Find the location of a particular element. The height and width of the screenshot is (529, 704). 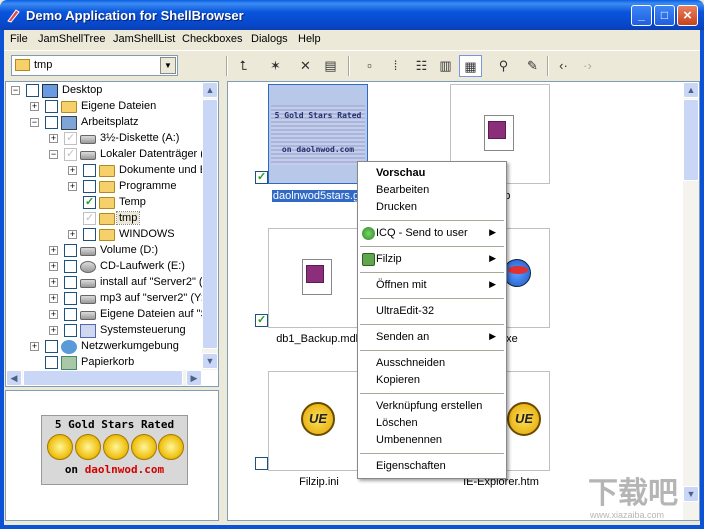

tree-item-dokumente: + Dokumente und E is located at coordinates (111, 171).